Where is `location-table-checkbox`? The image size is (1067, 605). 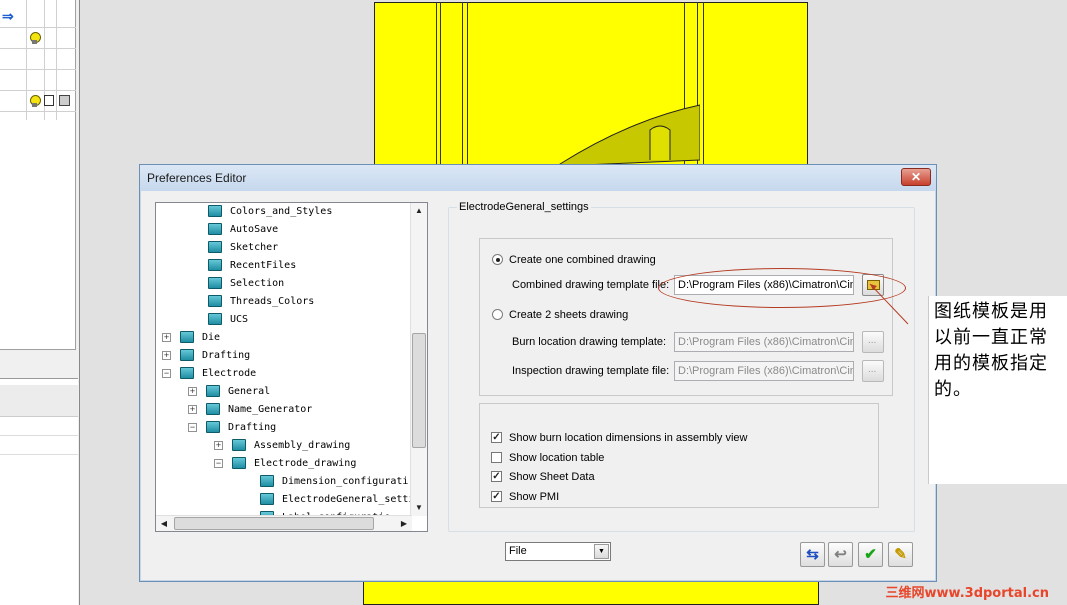
location-table-checkbox is located at coordinates (496, 457).